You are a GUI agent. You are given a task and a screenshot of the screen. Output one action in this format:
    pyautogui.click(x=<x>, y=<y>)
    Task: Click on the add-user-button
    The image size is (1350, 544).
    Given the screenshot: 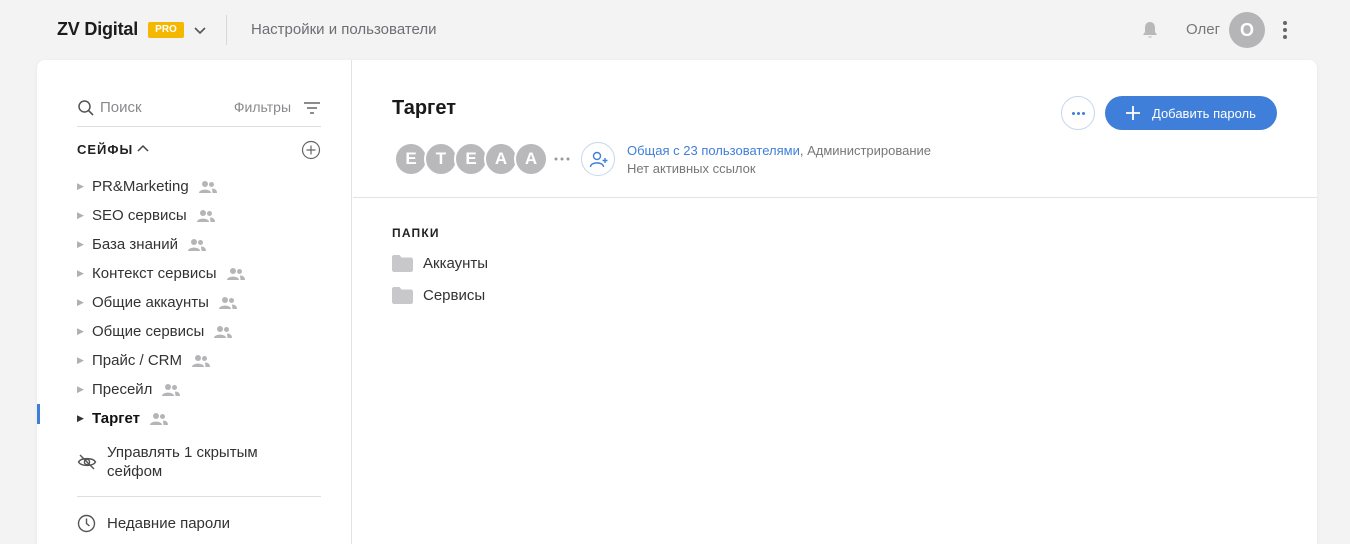 What is the action you would take?
    pyautogui.click(x=598, y=159)
    